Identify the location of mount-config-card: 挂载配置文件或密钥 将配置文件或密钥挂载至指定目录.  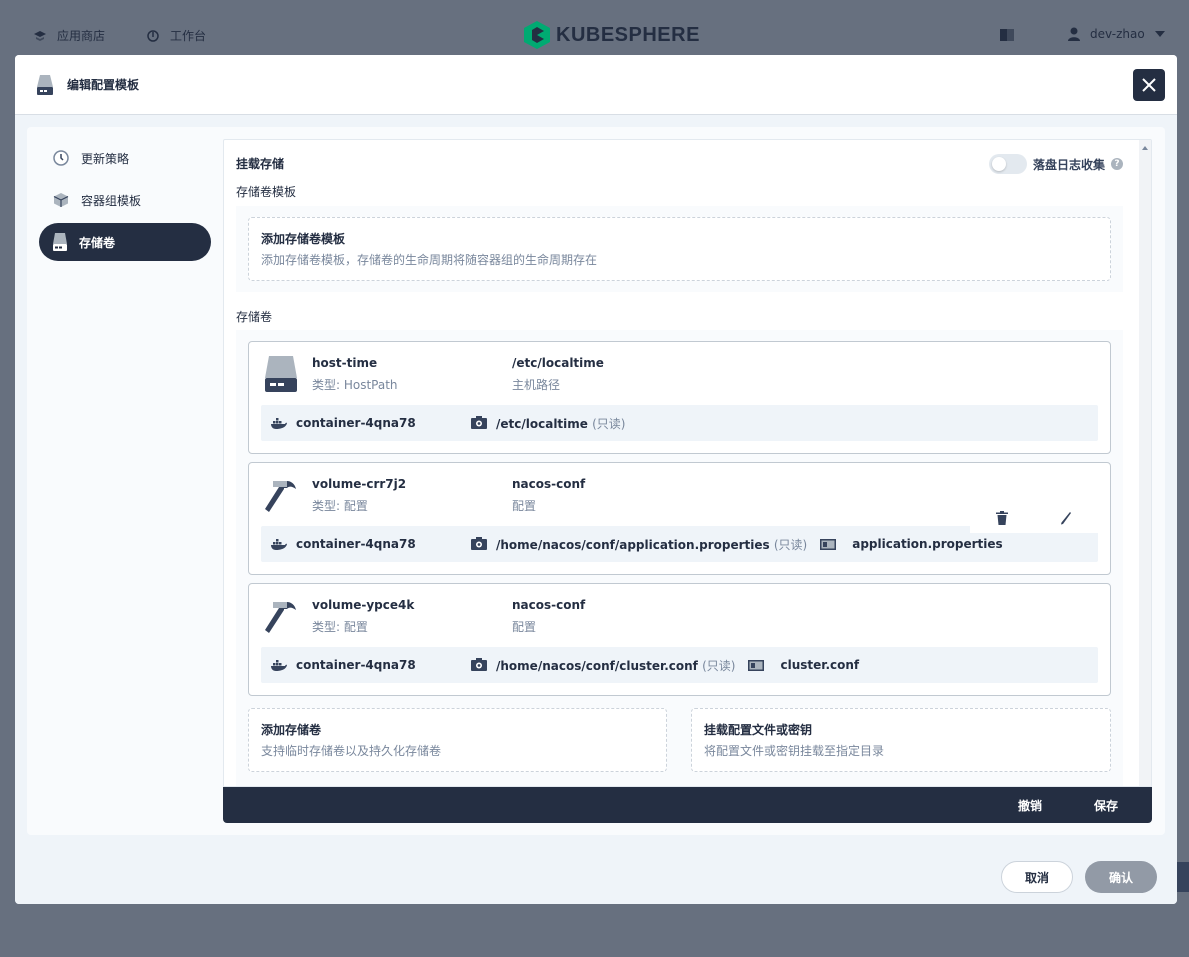
(901, 740).